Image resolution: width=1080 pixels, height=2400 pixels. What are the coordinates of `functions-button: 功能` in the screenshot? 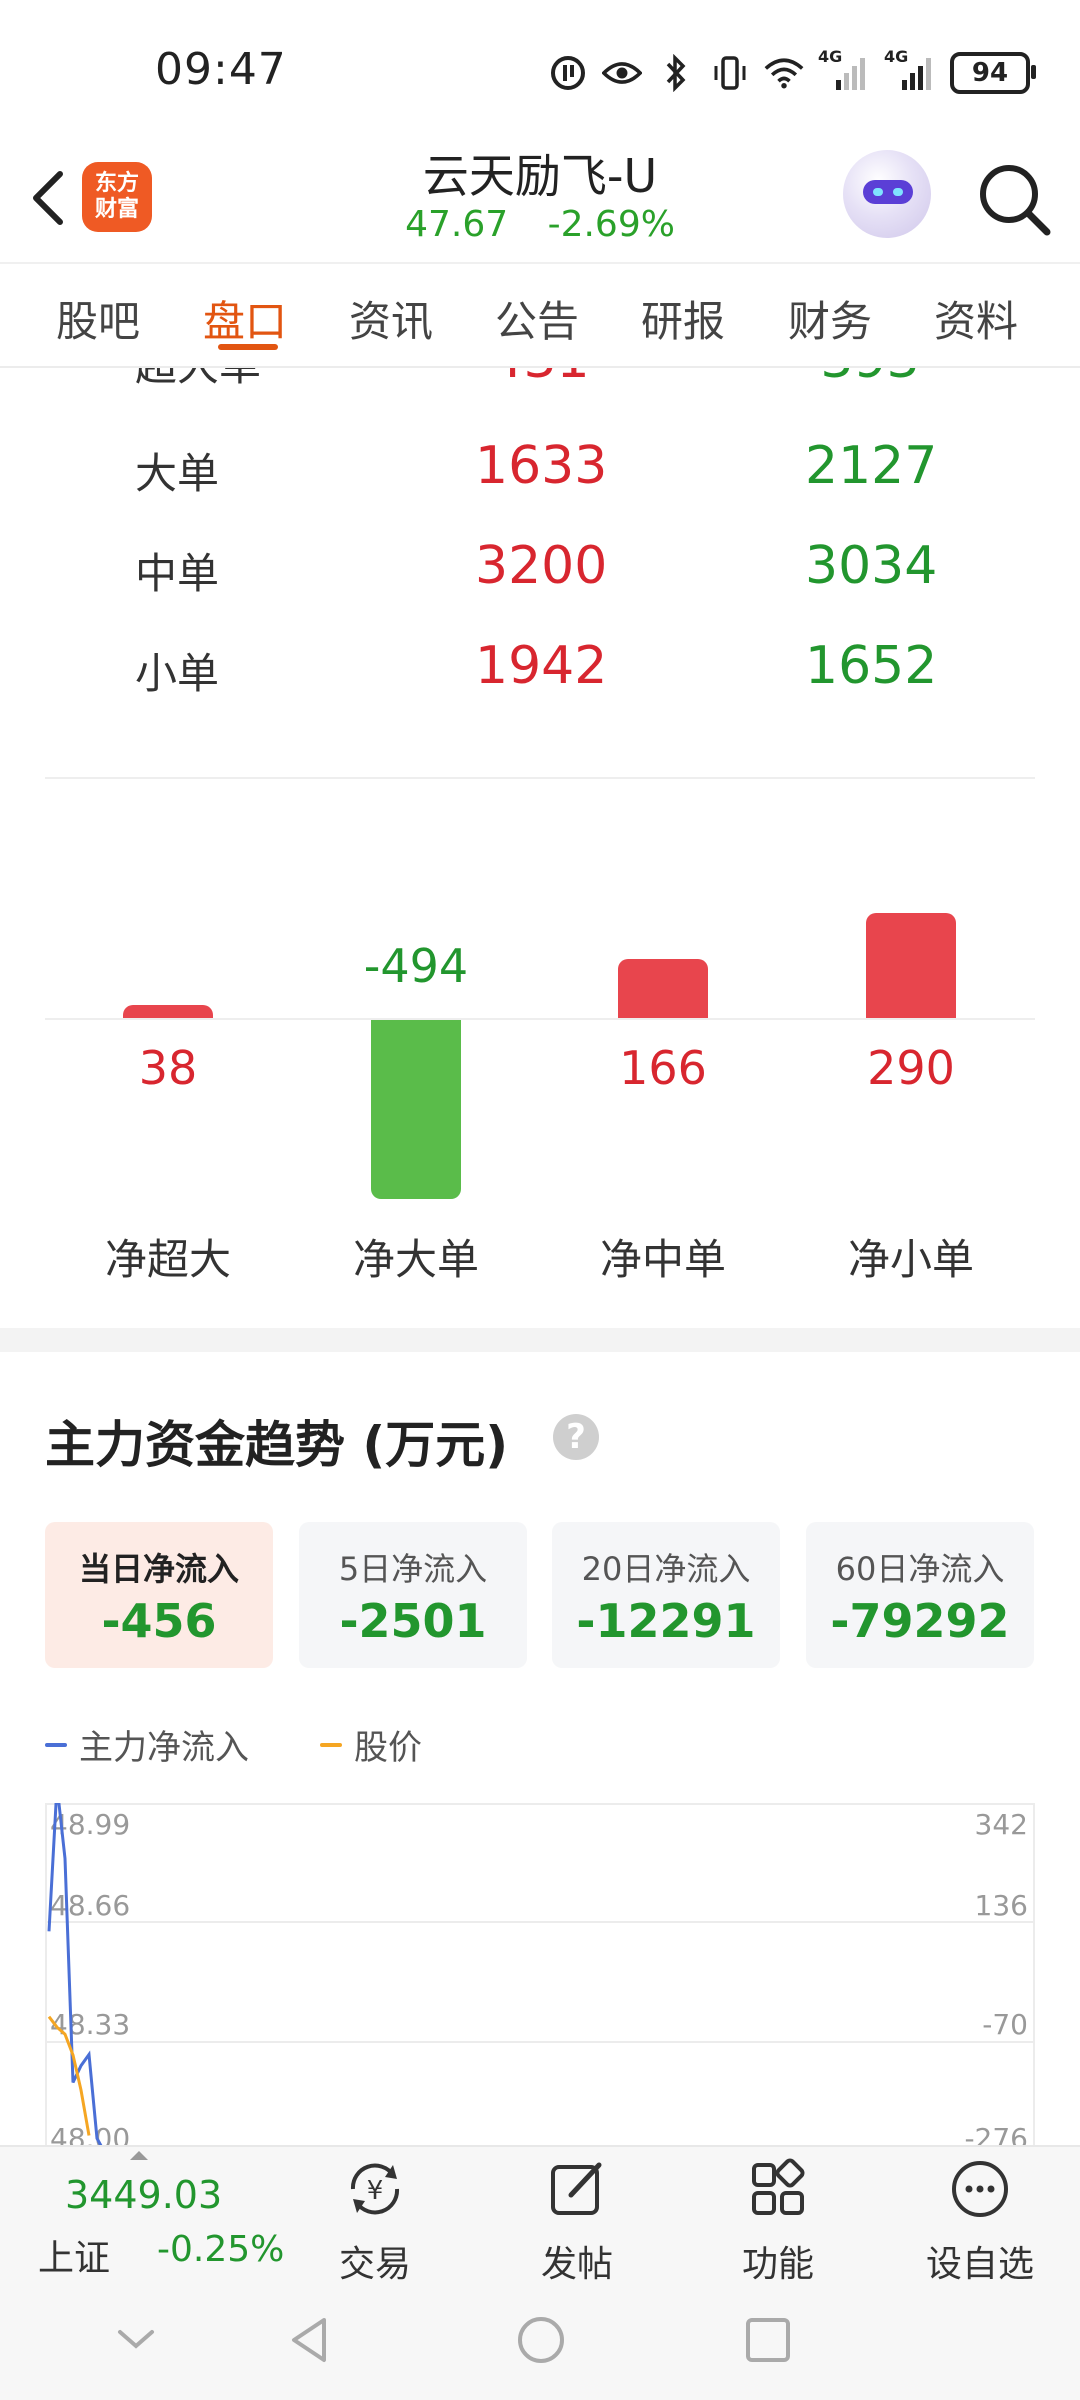 It's located at (778, 2221).